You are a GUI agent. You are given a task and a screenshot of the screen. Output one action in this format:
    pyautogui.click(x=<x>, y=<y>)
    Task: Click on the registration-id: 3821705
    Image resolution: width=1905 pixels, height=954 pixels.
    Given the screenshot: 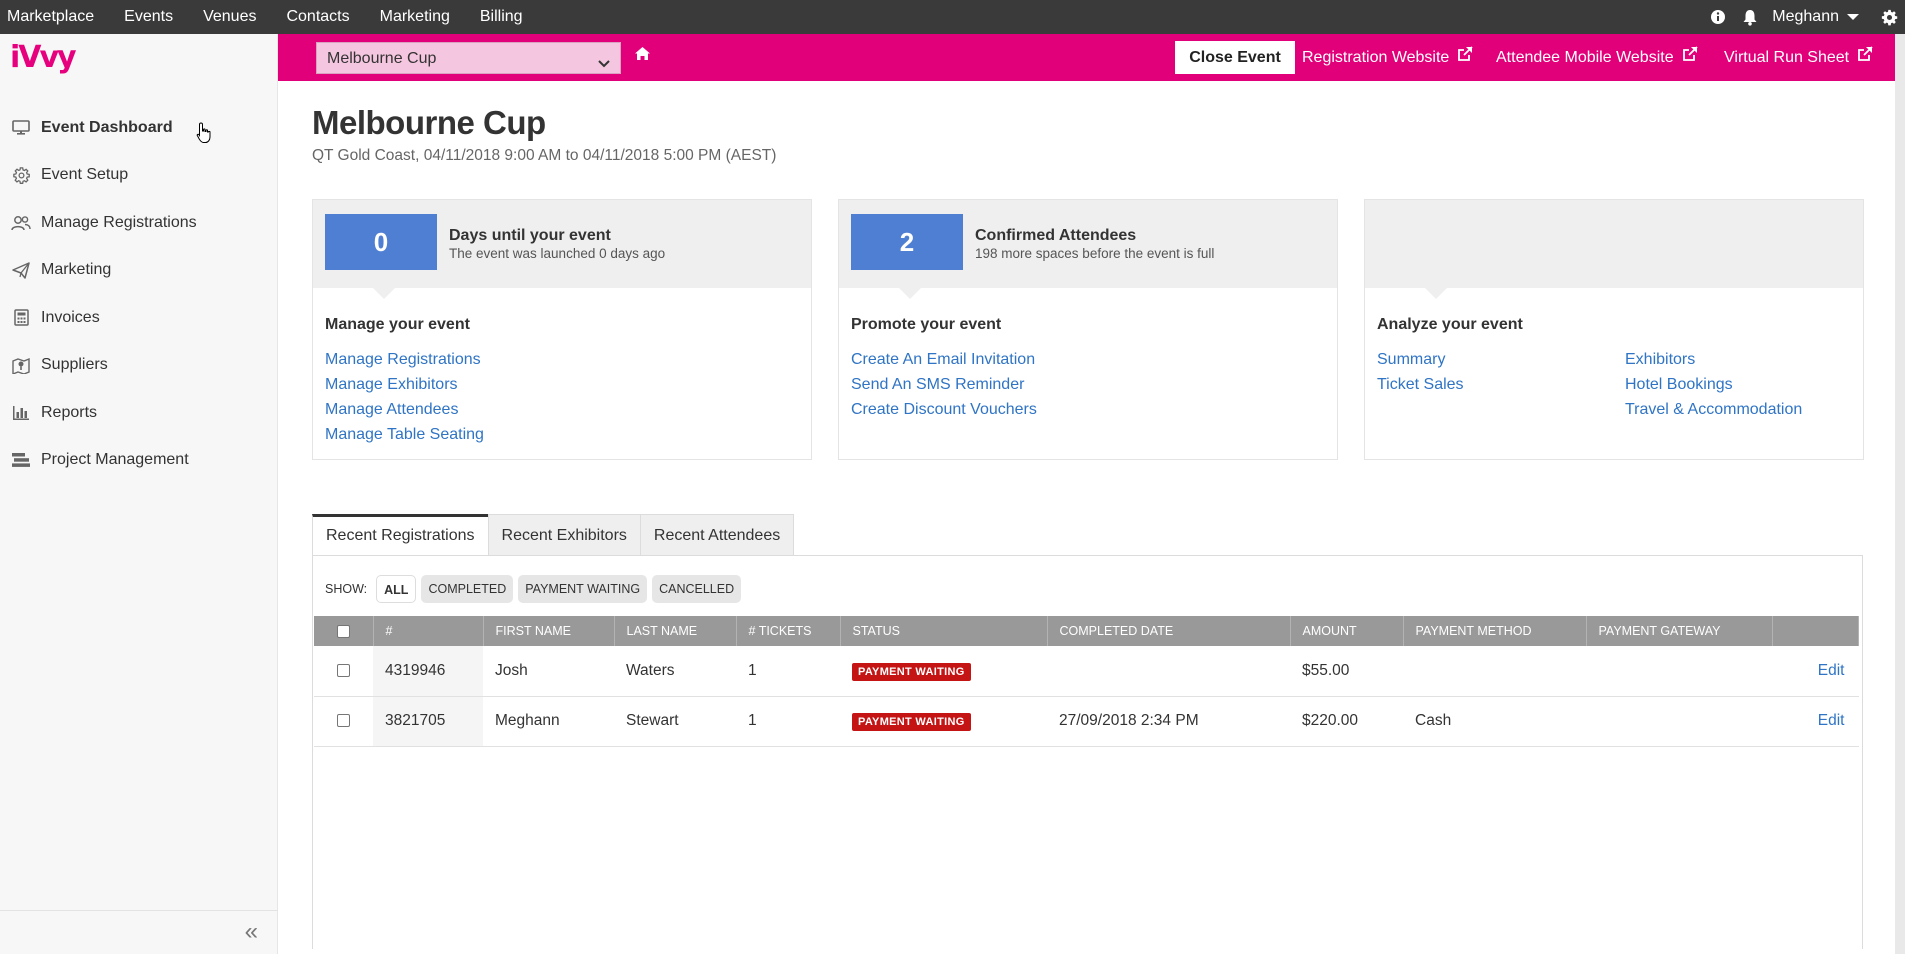 What is the action you would take?
    pyautogui.click(x=428, y=721)
    